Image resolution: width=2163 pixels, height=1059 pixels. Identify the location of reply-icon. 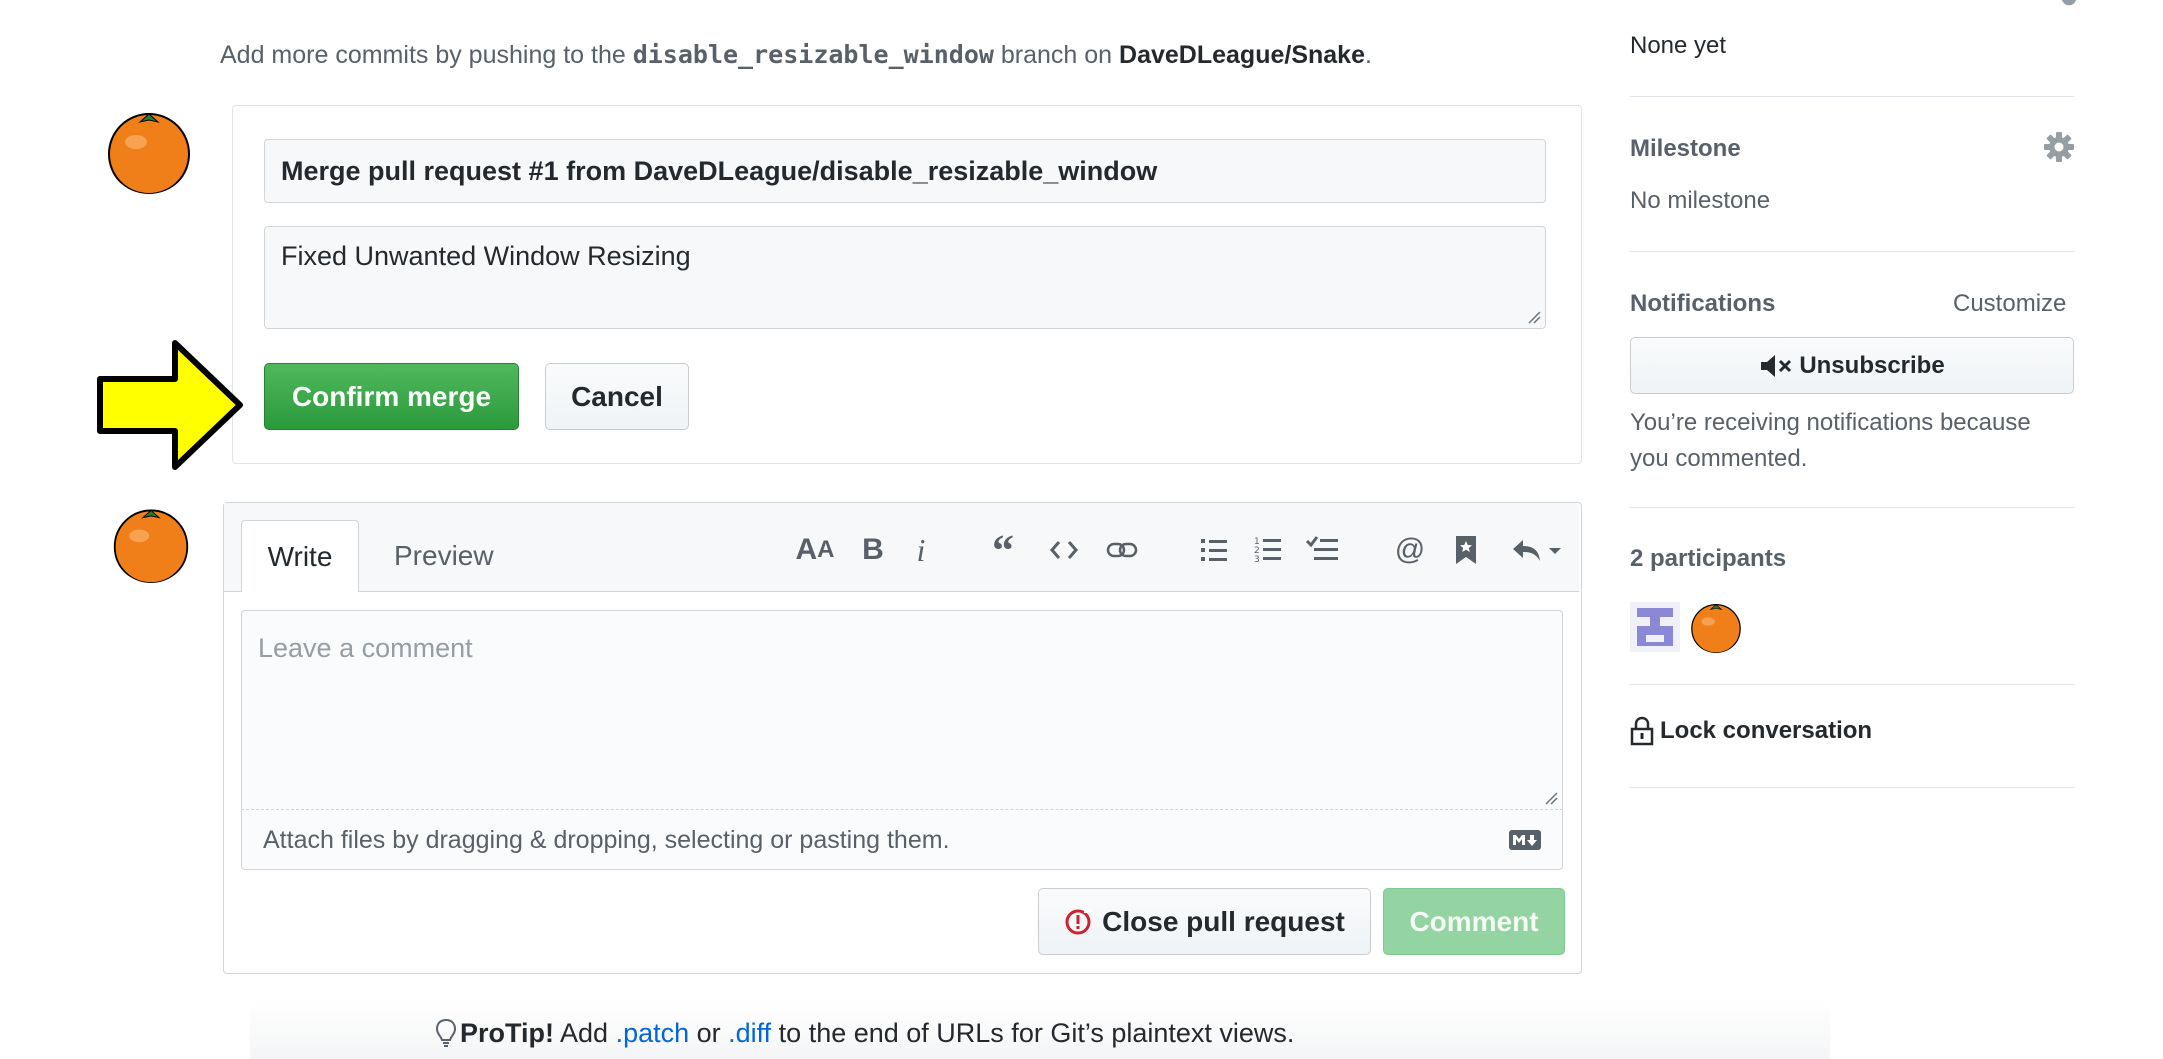
(1538, 550).